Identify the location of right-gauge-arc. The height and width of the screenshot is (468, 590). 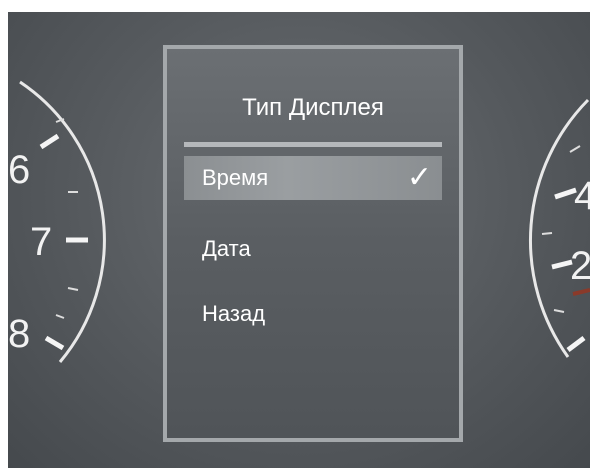
(559, 228).